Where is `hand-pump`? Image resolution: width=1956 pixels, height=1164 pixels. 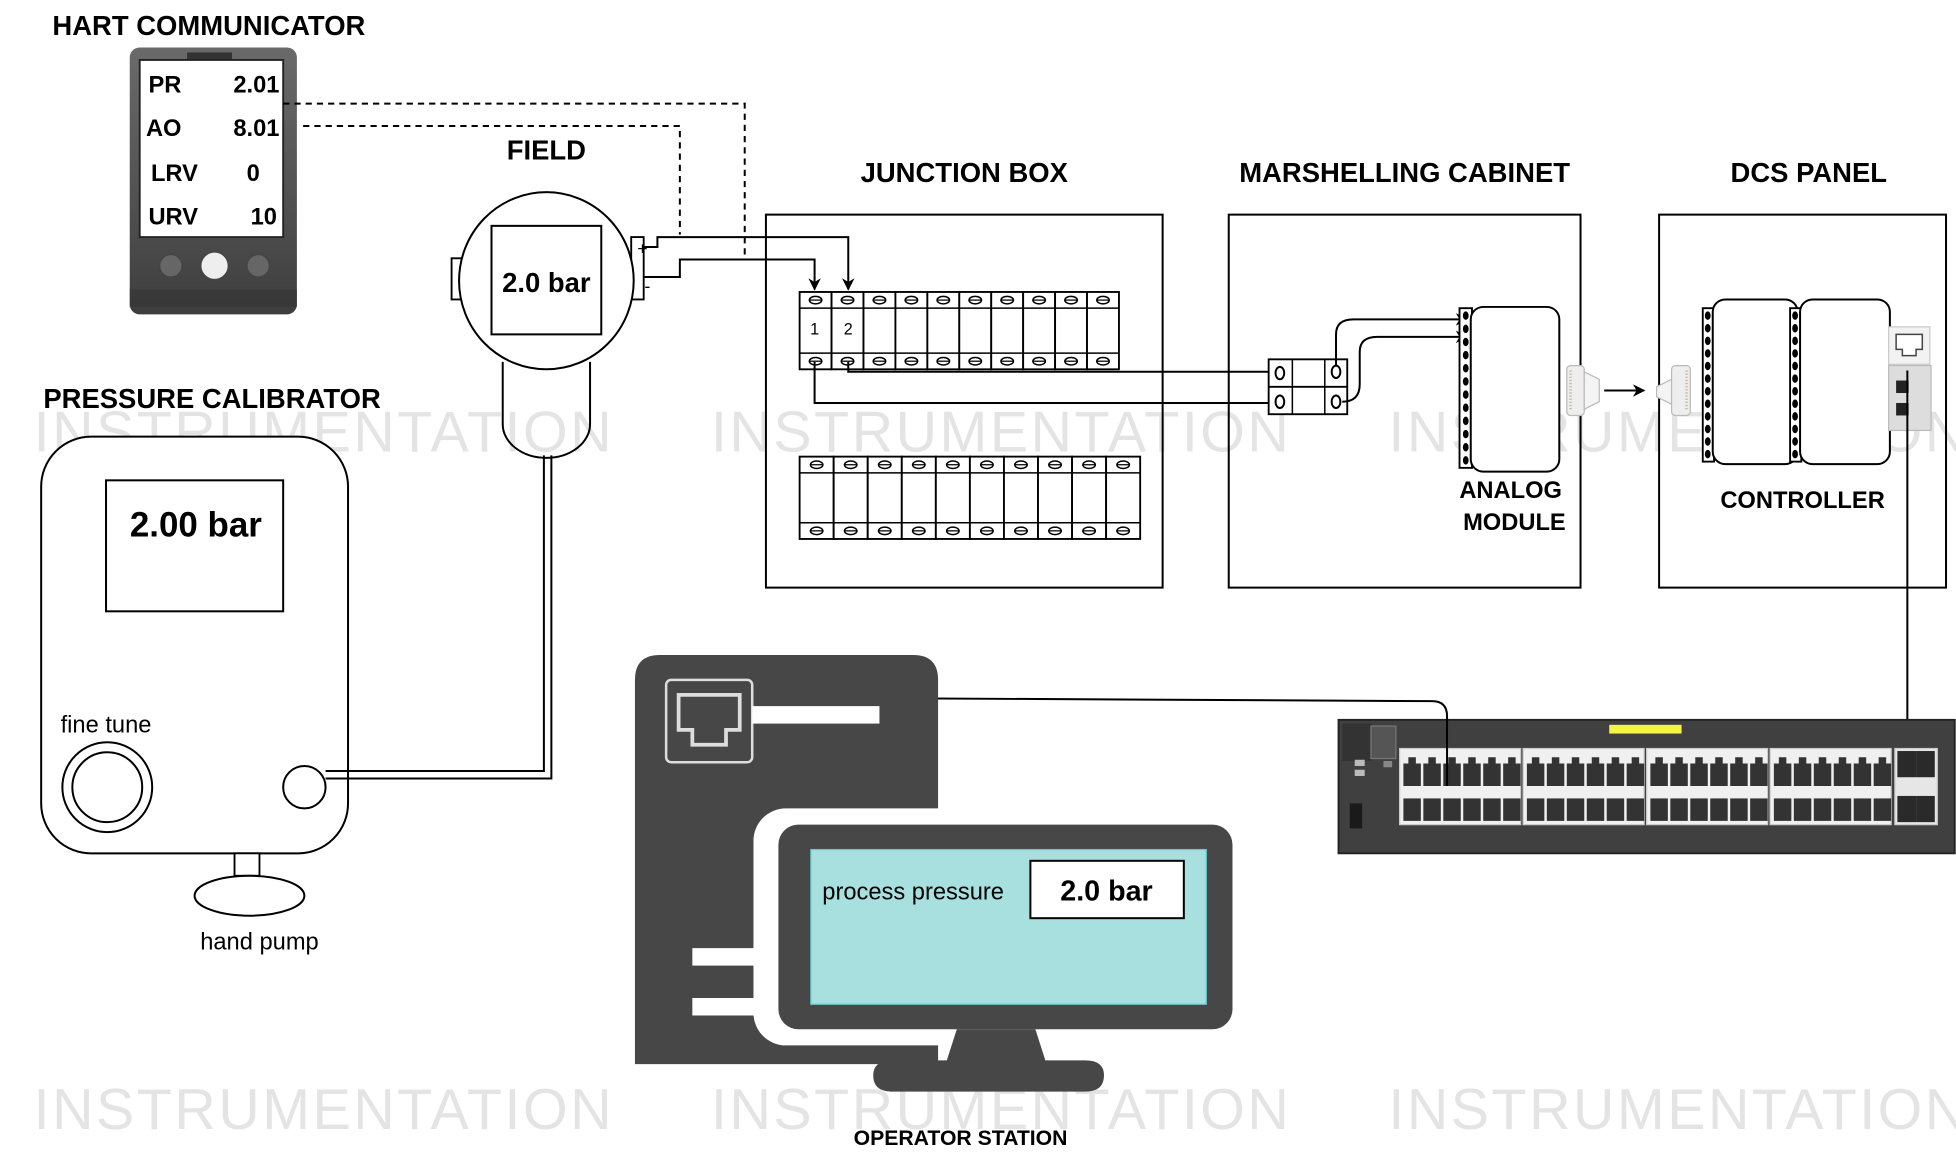
hand-pump is located at coordinates (249, 895).